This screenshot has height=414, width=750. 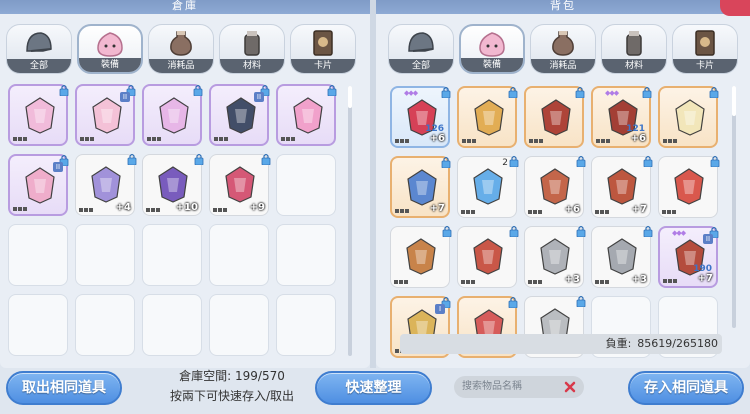 I want to click on gold-shield-icon, so click(x=489, y=117).